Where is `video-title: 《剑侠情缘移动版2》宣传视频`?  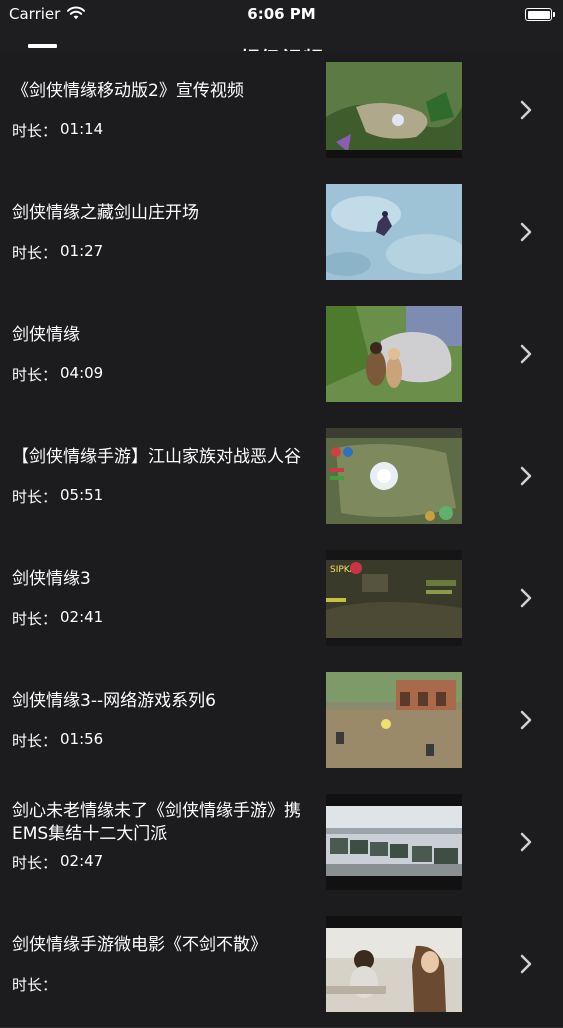 video-title: 《剑侠情缘移动版2》宣传视频 is located at coordinates (128, 90).